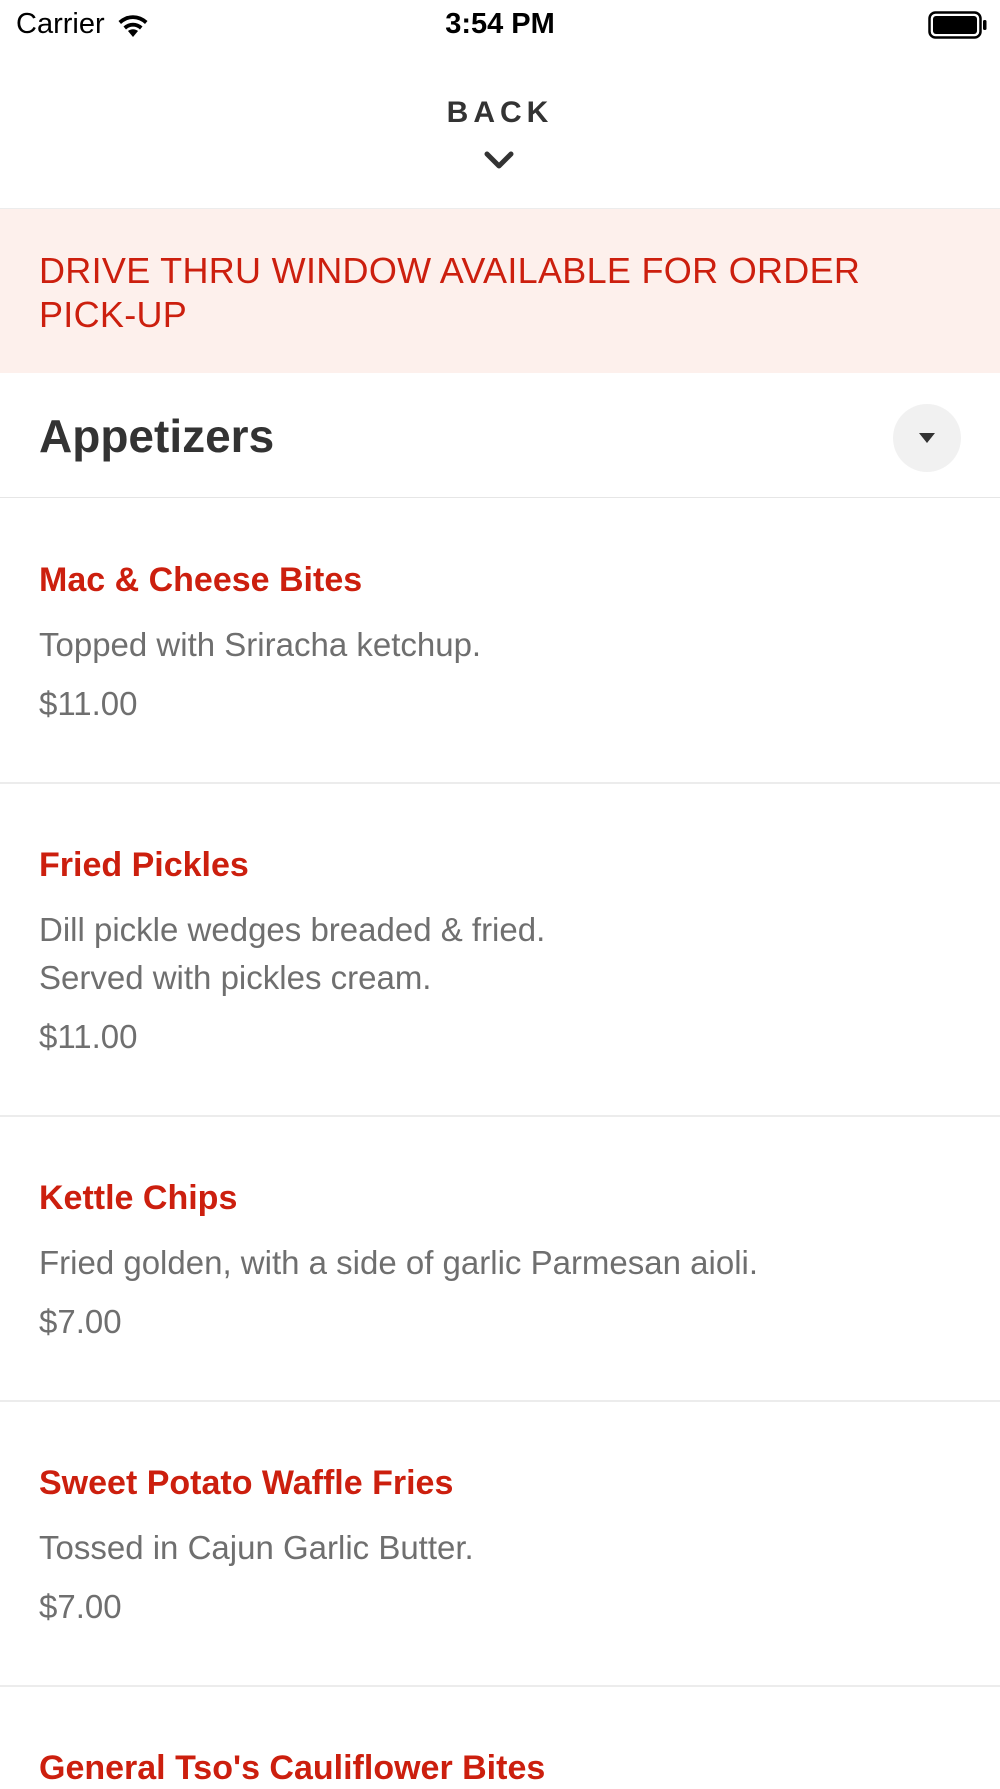 The height and width of the screenshot is (1789, 1000). Describe the element at coordinates (292, 1768) in the screenshot. I see `item-name: General Tso's Cauliflower Bites` at that location.